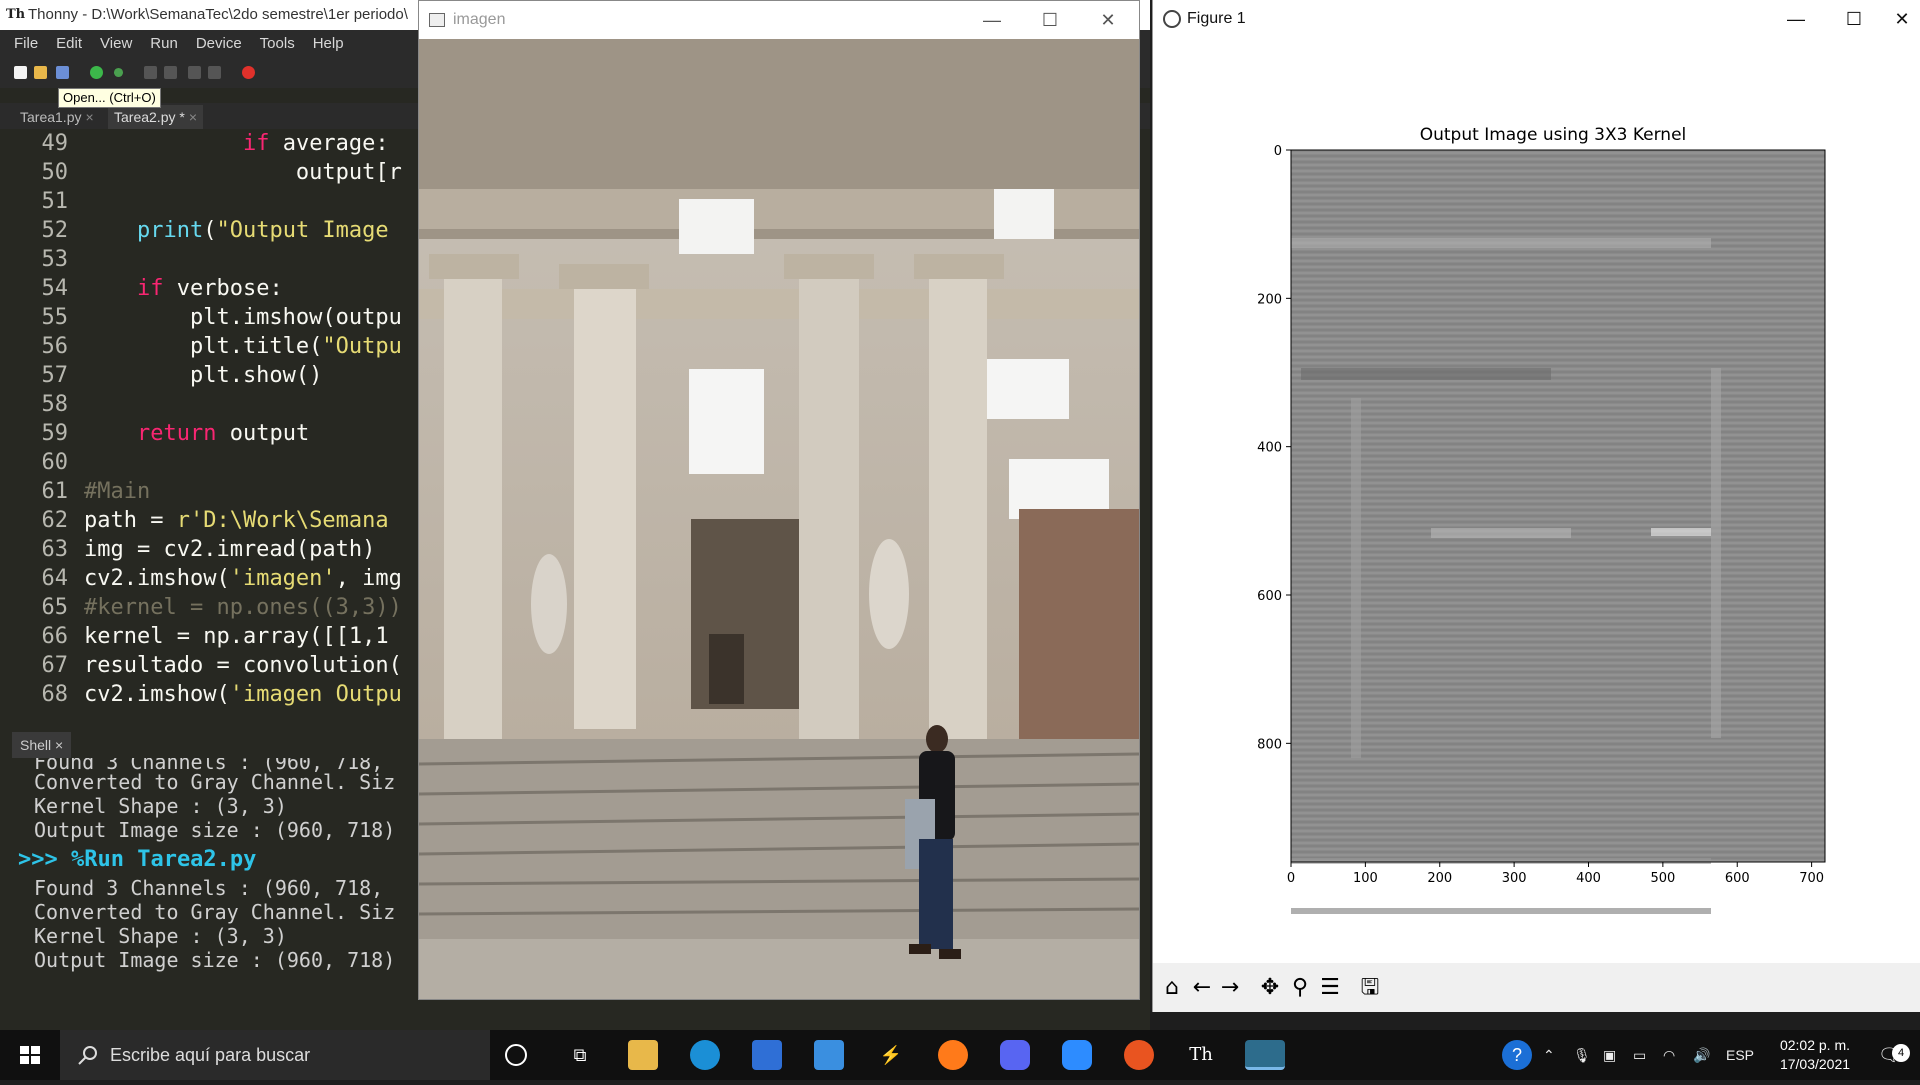 The width and height of the screenshot is (1920, 1085). What do you see at coordinates (170, 72) in the screenshot?
I see `step-into-icon` at bounding box center [170, 72].